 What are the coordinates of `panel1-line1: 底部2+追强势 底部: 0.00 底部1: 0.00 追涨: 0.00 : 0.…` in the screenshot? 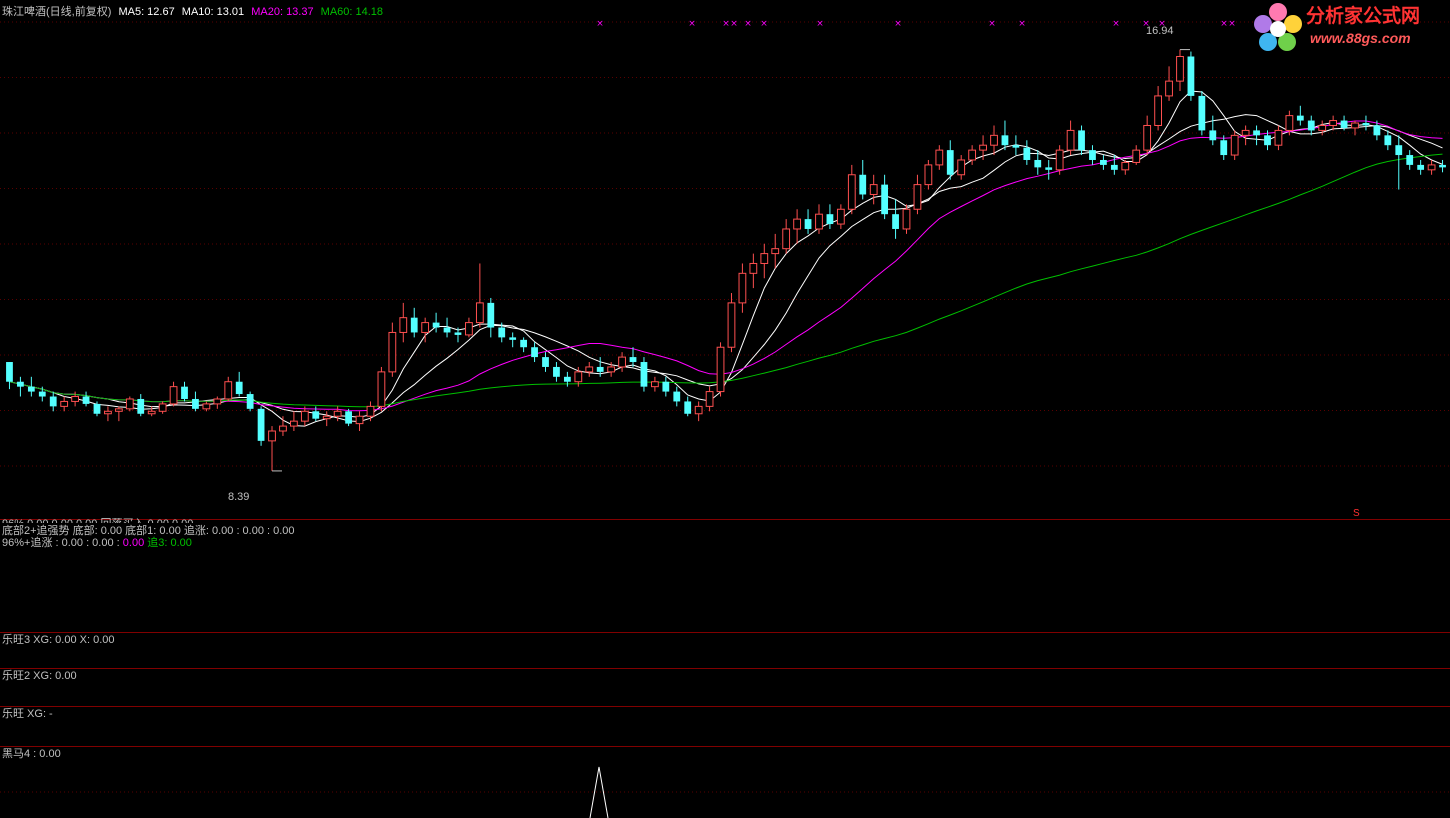 It's located at (148, 531).